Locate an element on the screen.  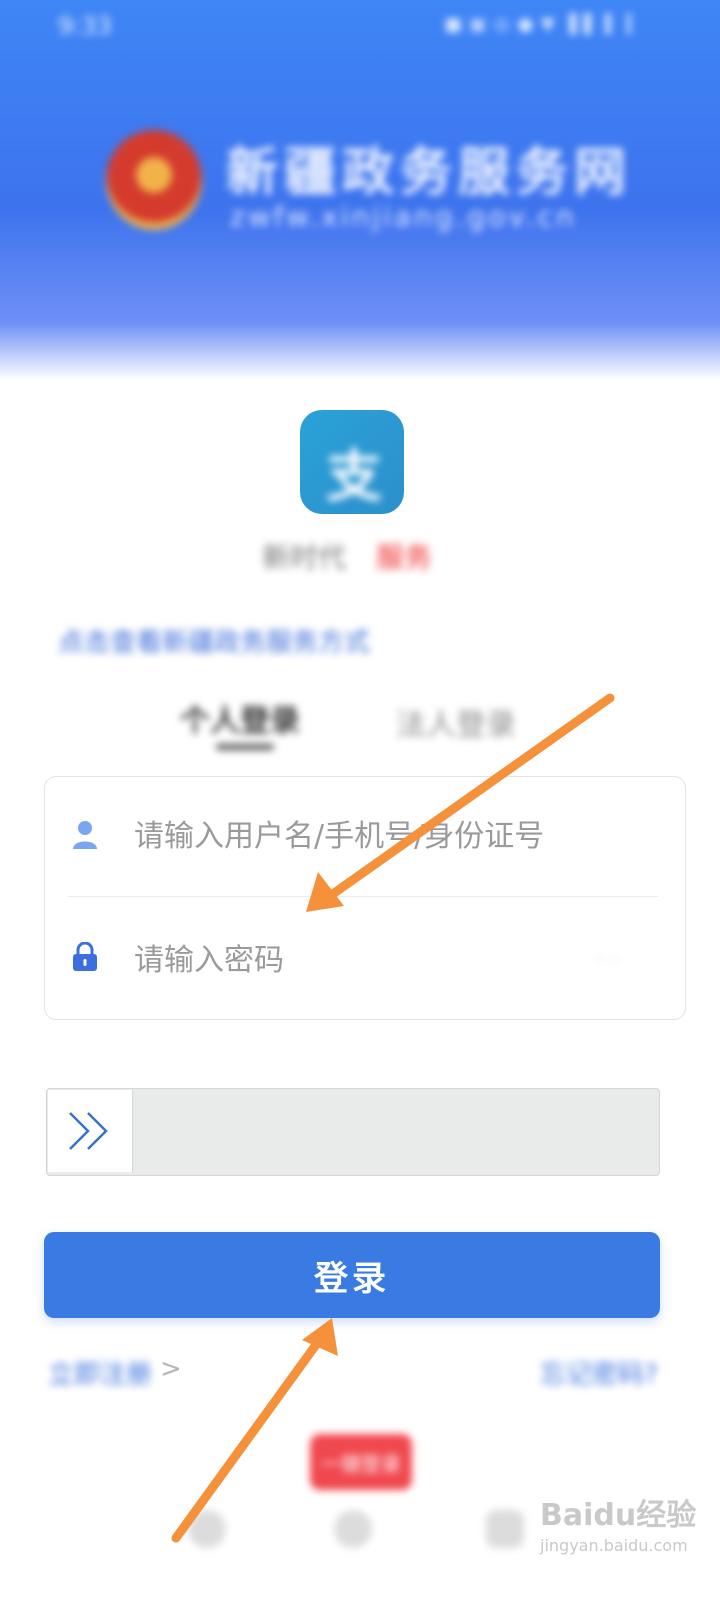
tab-personal-login: 个人登录 is located at coordinates (240, 718).